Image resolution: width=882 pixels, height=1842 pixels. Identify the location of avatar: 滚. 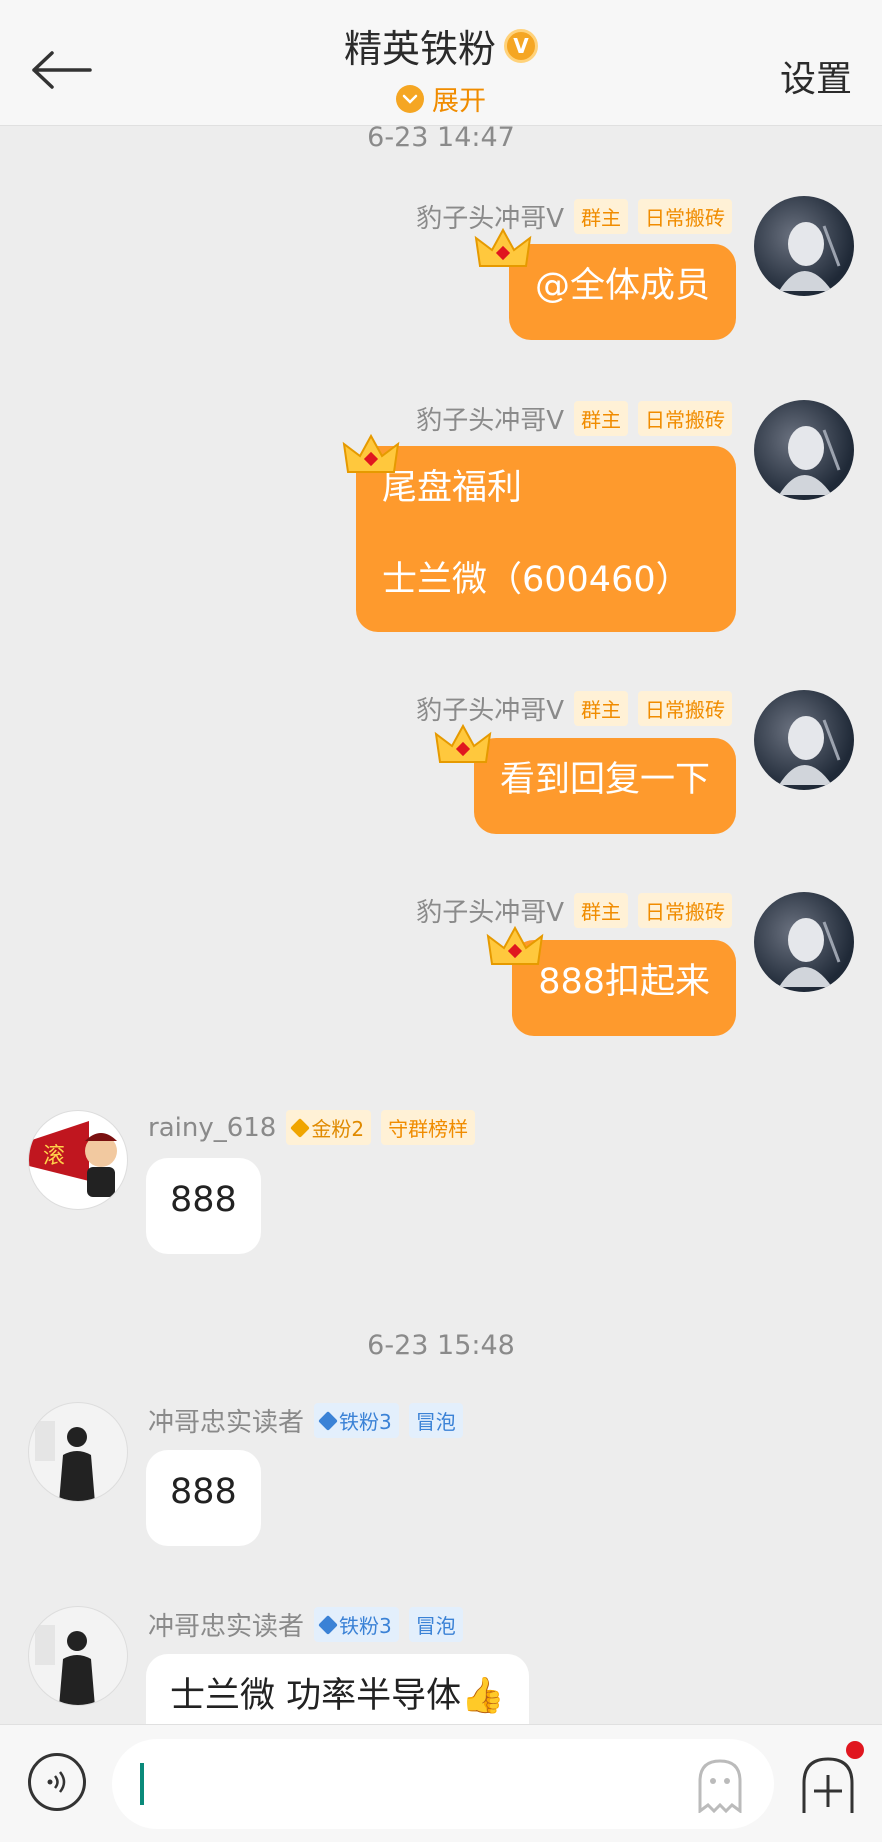
(78, 1160).